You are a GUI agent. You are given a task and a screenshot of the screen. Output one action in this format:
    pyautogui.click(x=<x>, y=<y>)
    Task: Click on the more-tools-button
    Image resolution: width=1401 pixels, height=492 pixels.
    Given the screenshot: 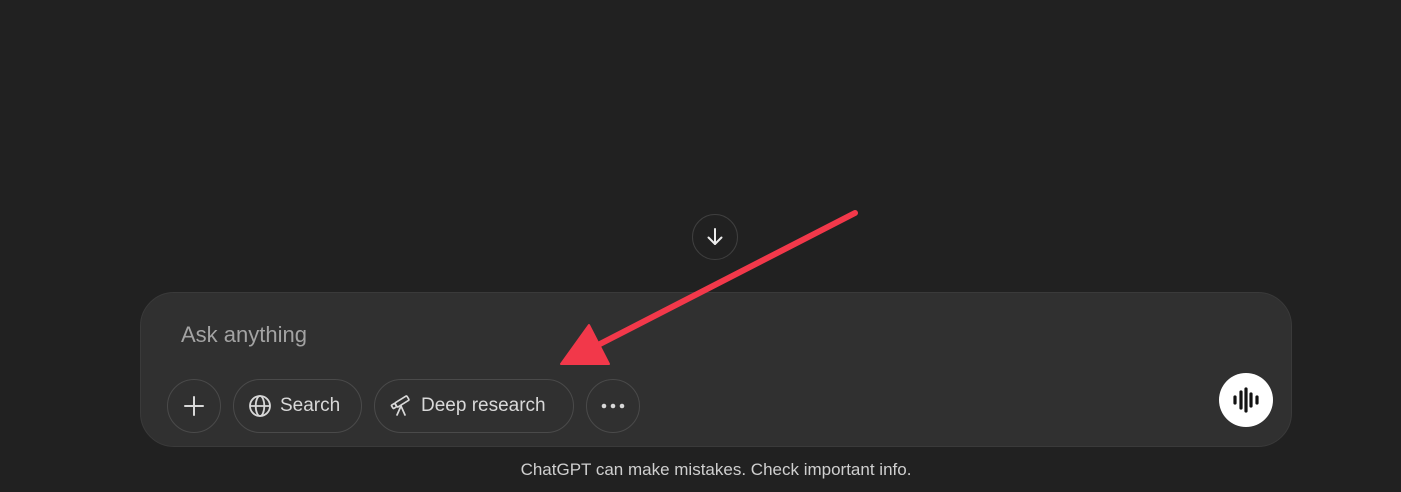 What is the action you would take?
    pyautogui.click(x=613, y=406)
    